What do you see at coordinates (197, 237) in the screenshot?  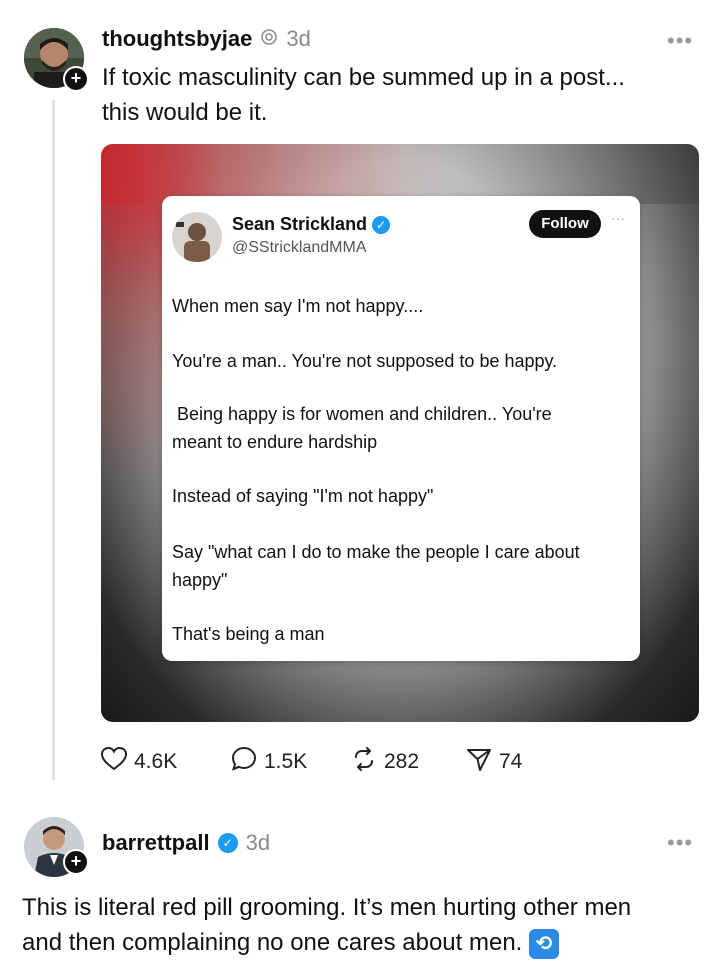 I see `avatar-sean-strickland` at bounding box center [197, 237].